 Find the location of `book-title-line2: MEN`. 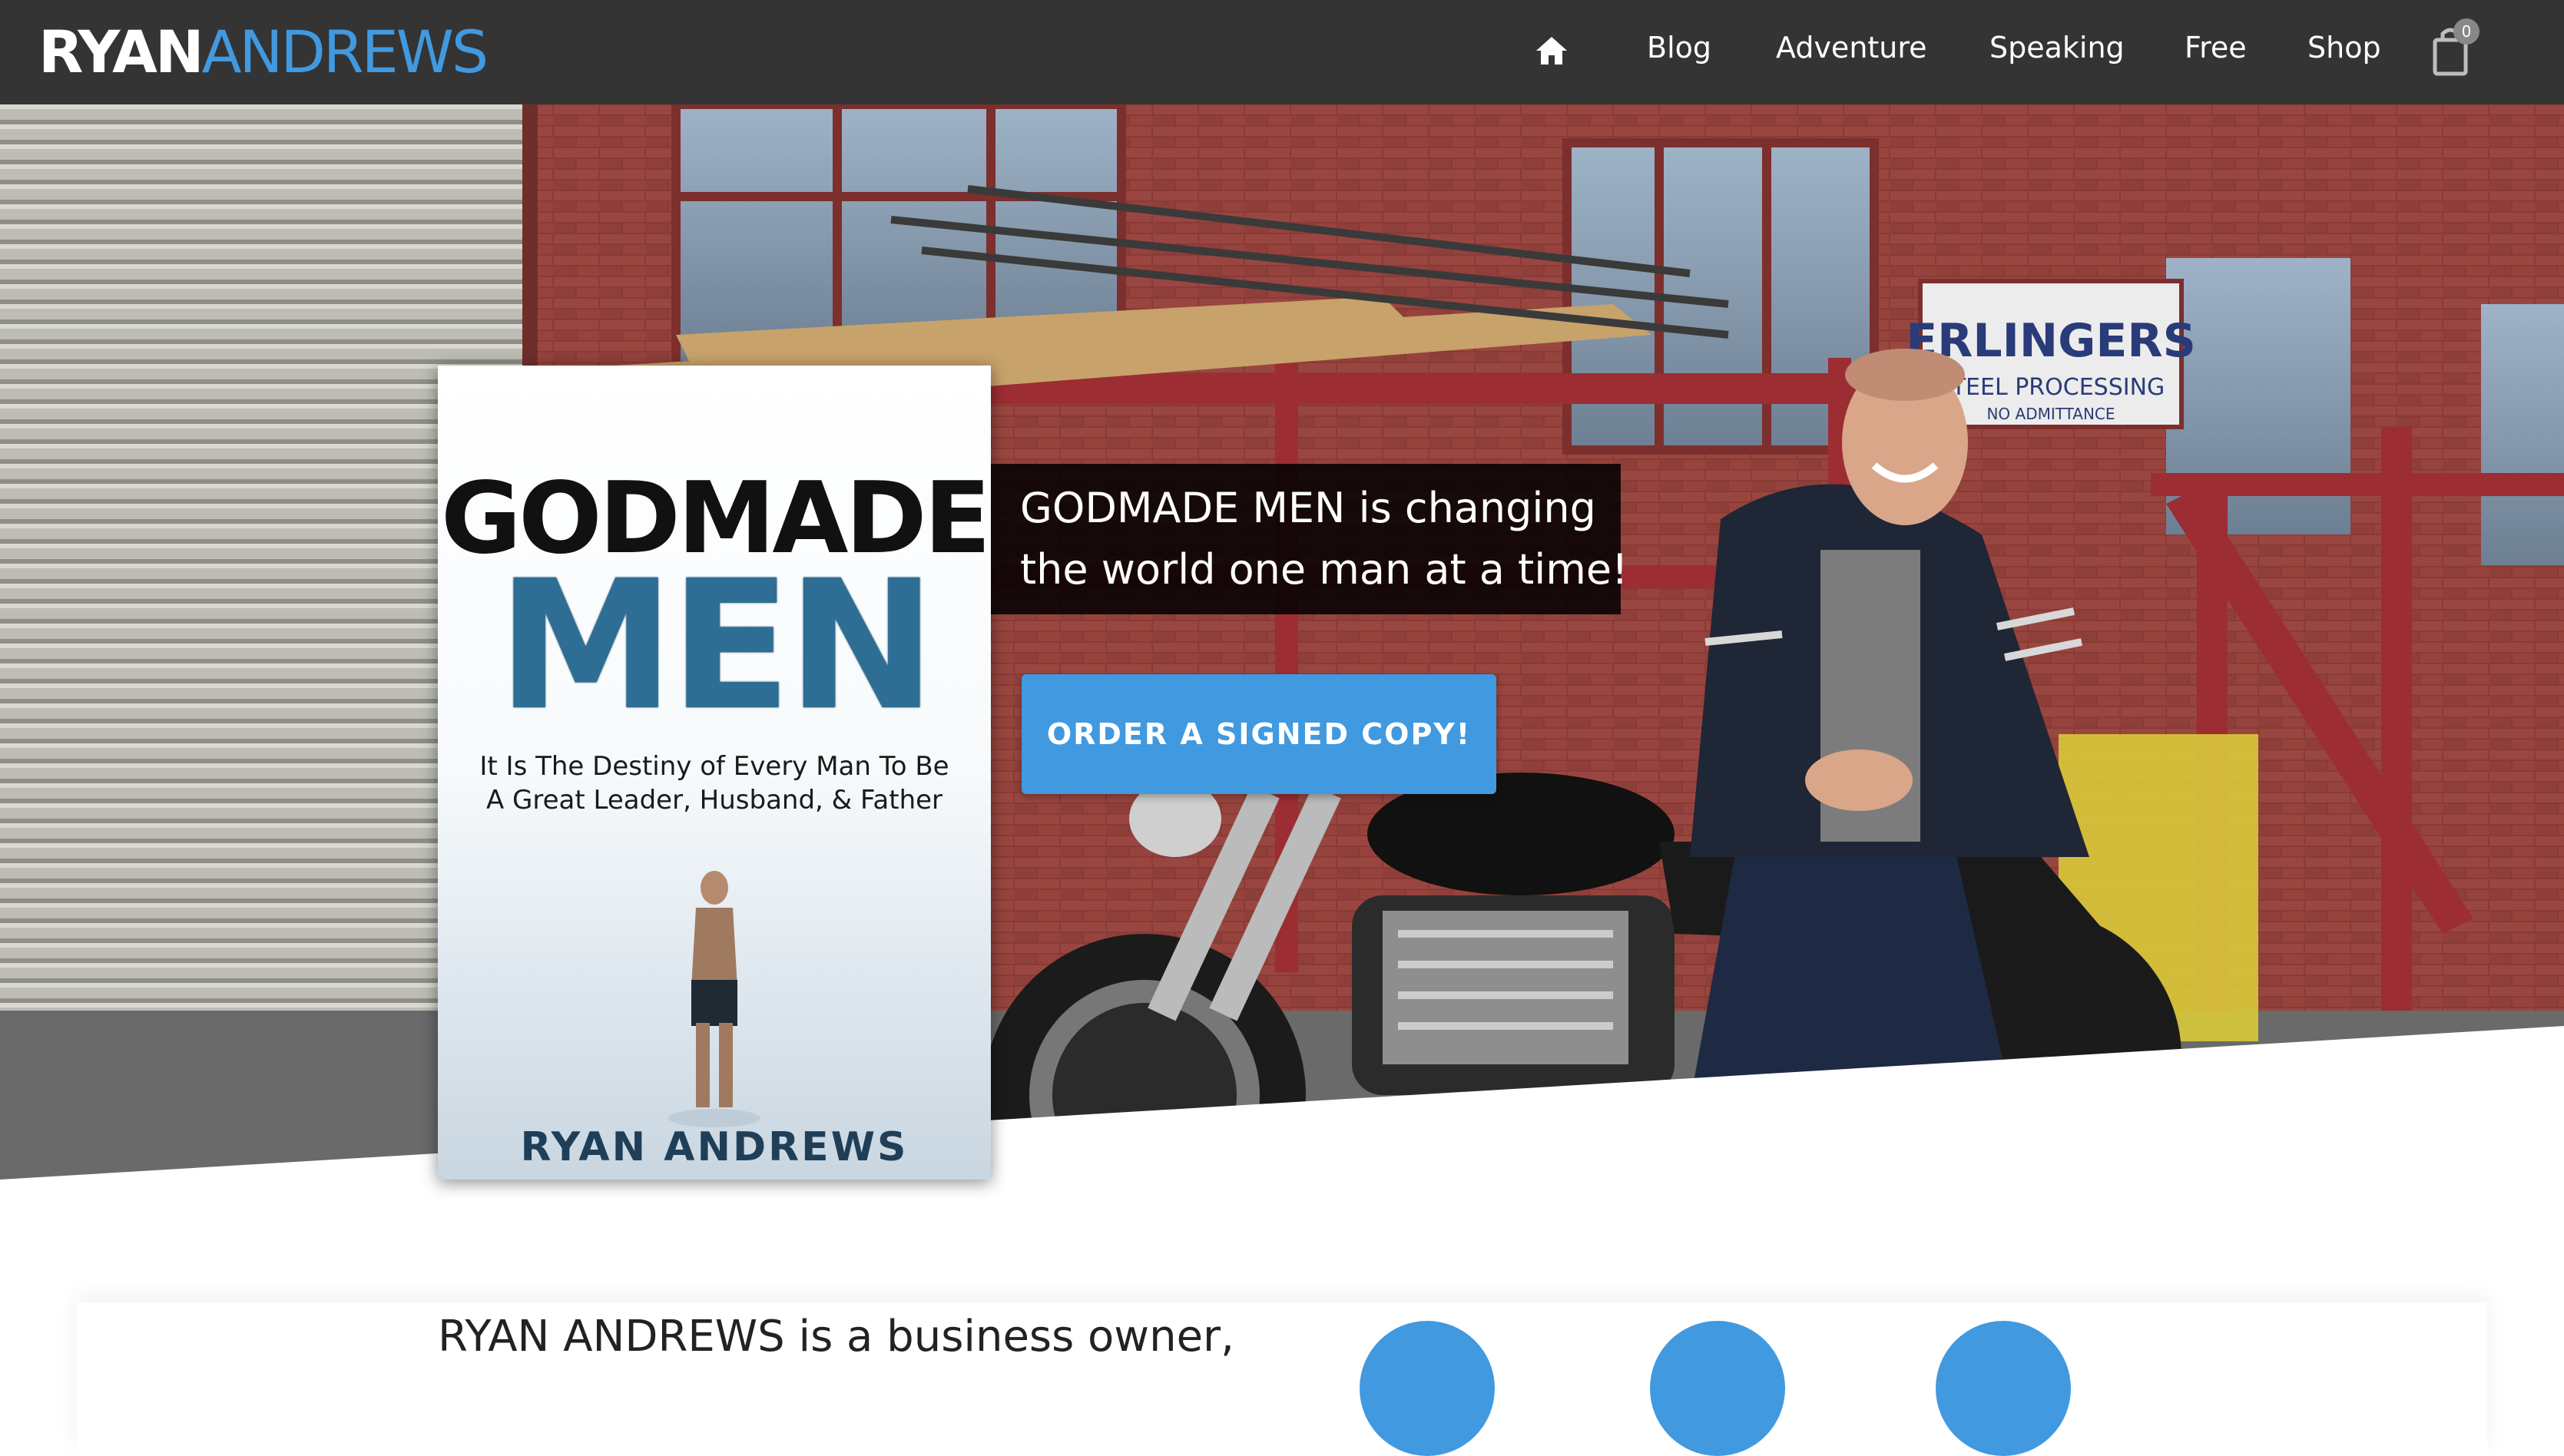

book-title-line2: MEN is located at coordinates (716, 646).